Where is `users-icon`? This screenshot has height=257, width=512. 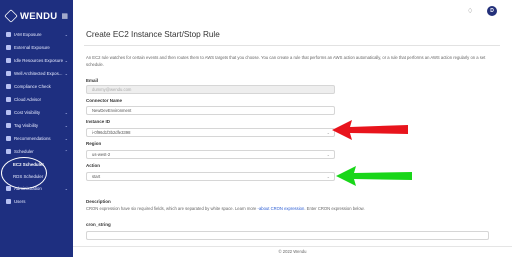 users-icon is located at coordinates (8, 201).